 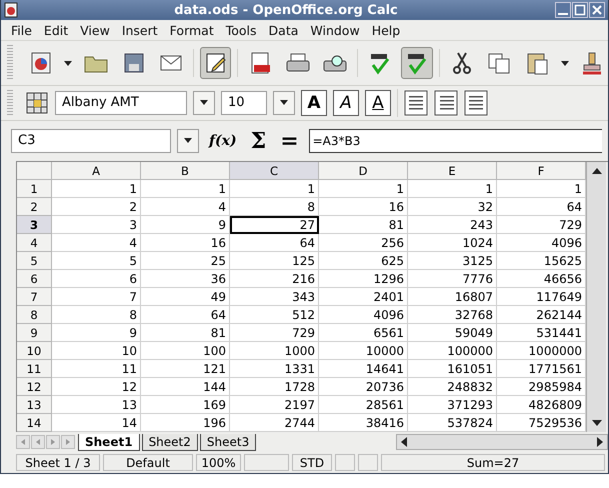 I want to click on font-dropdown-button, so click(x=204, y=102).